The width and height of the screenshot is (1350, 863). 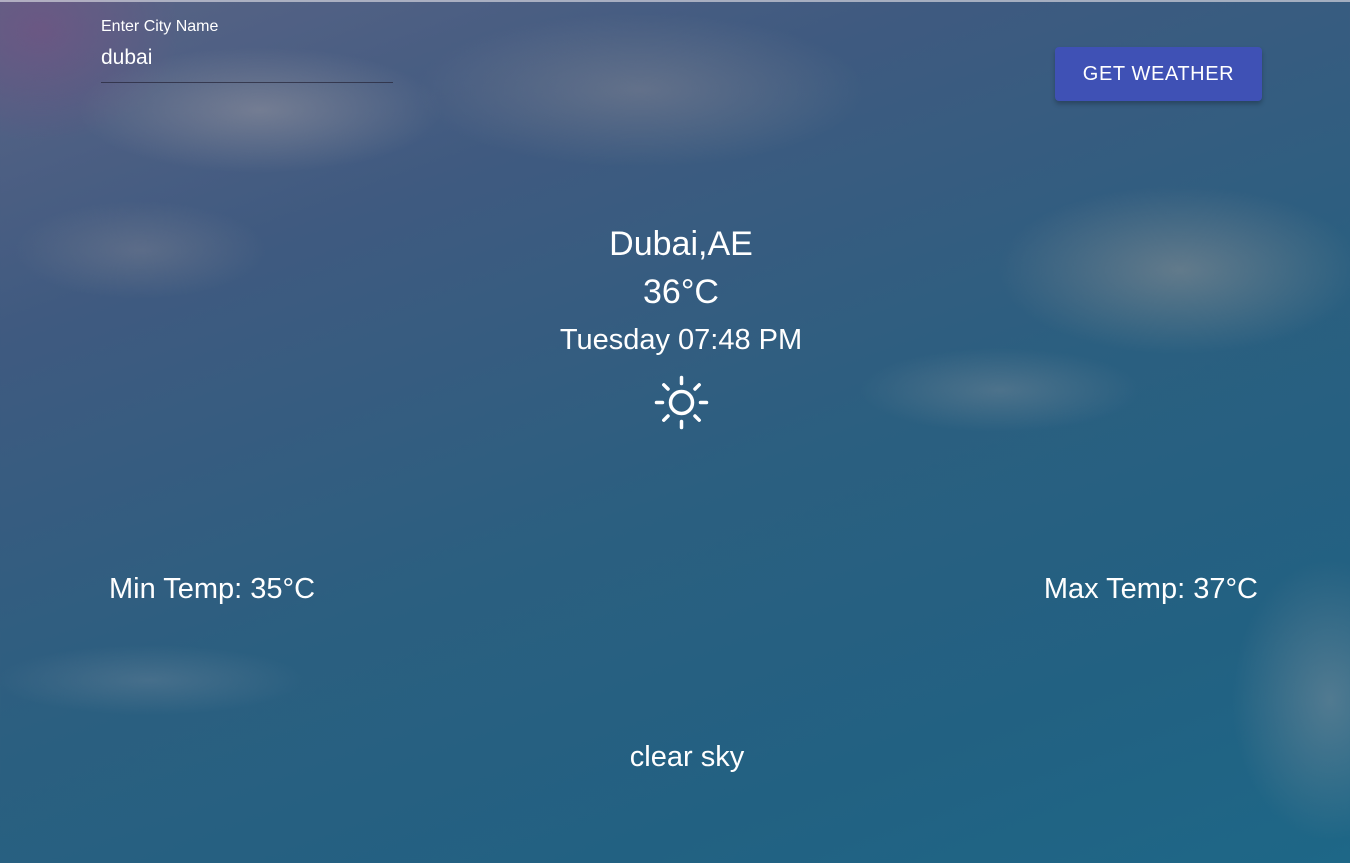 I want to click on location-name: Dubai,AE, so click(x=681, y=244).